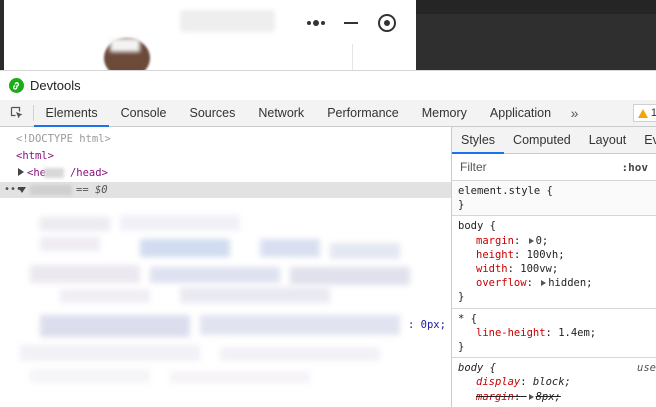  I want to click on devtools-title: Devtools, so click(55, 85).